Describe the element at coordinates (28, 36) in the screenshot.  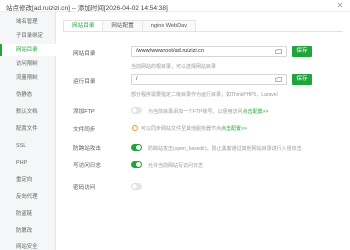
I see `sidebar-item-subdir: 子目录绑定` at that location.